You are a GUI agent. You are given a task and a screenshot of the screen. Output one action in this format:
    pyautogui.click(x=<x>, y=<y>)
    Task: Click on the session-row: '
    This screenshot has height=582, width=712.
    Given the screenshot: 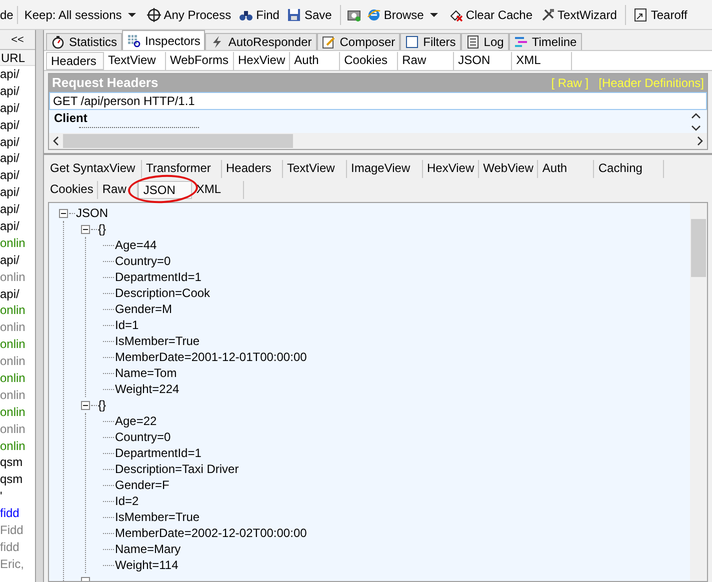 What is the action you would take?
    pyautogui.click(x=17, y=497)
    